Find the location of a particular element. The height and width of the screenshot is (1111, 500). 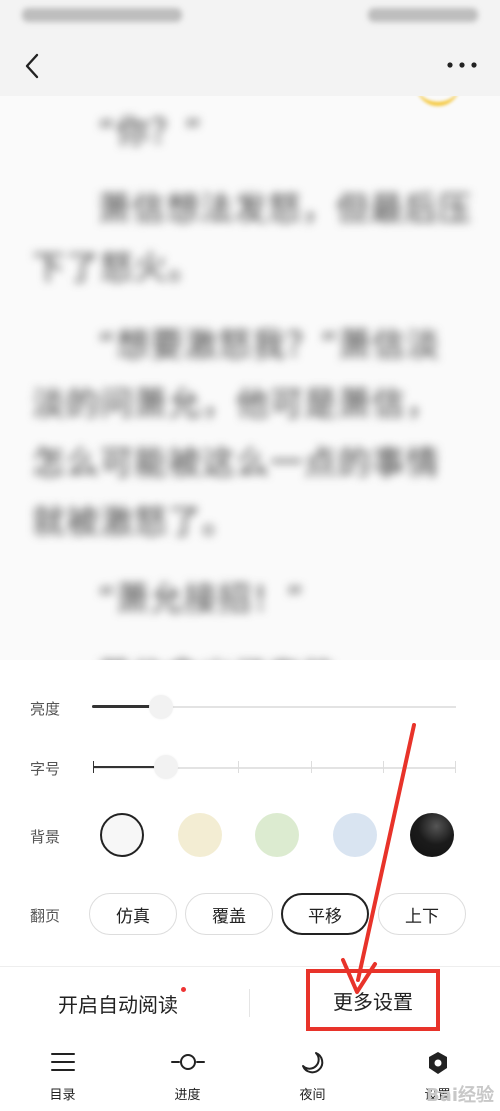

background-swatch-green is located at coordinates (277, 835).